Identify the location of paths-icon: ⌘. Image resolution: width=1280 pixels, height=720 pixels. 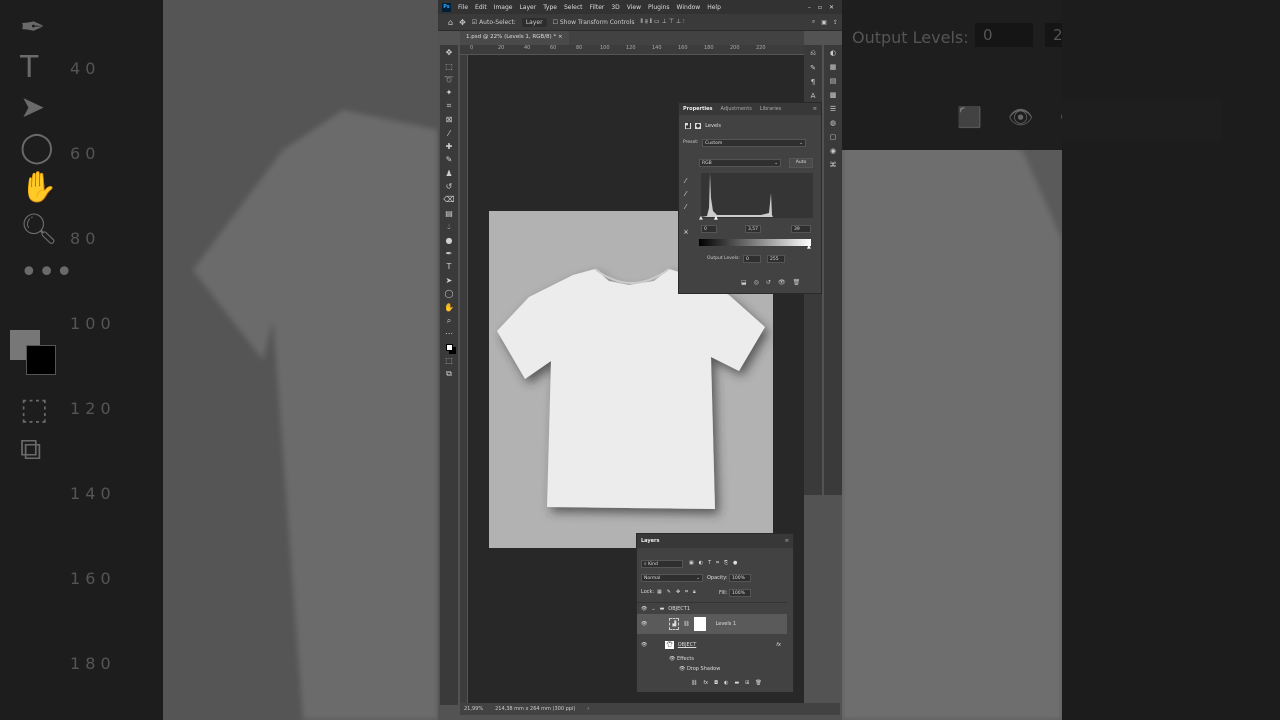
(833, 165).